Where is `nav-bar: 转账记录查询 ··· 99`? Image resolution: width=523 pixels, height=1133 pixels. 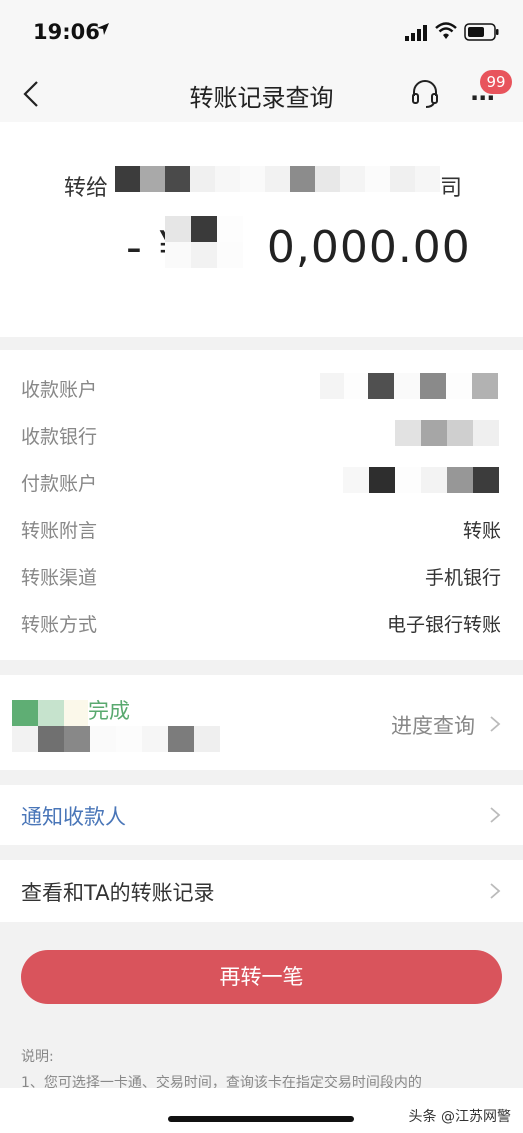 nav-bar: 转账记录查询 ··· 99 is located at coordinates (261, 93).